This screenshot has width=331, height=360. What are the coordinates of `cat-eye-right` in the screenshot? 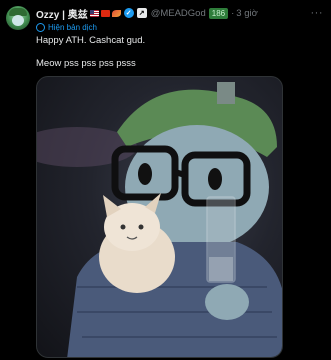 It's located at (141, 227).